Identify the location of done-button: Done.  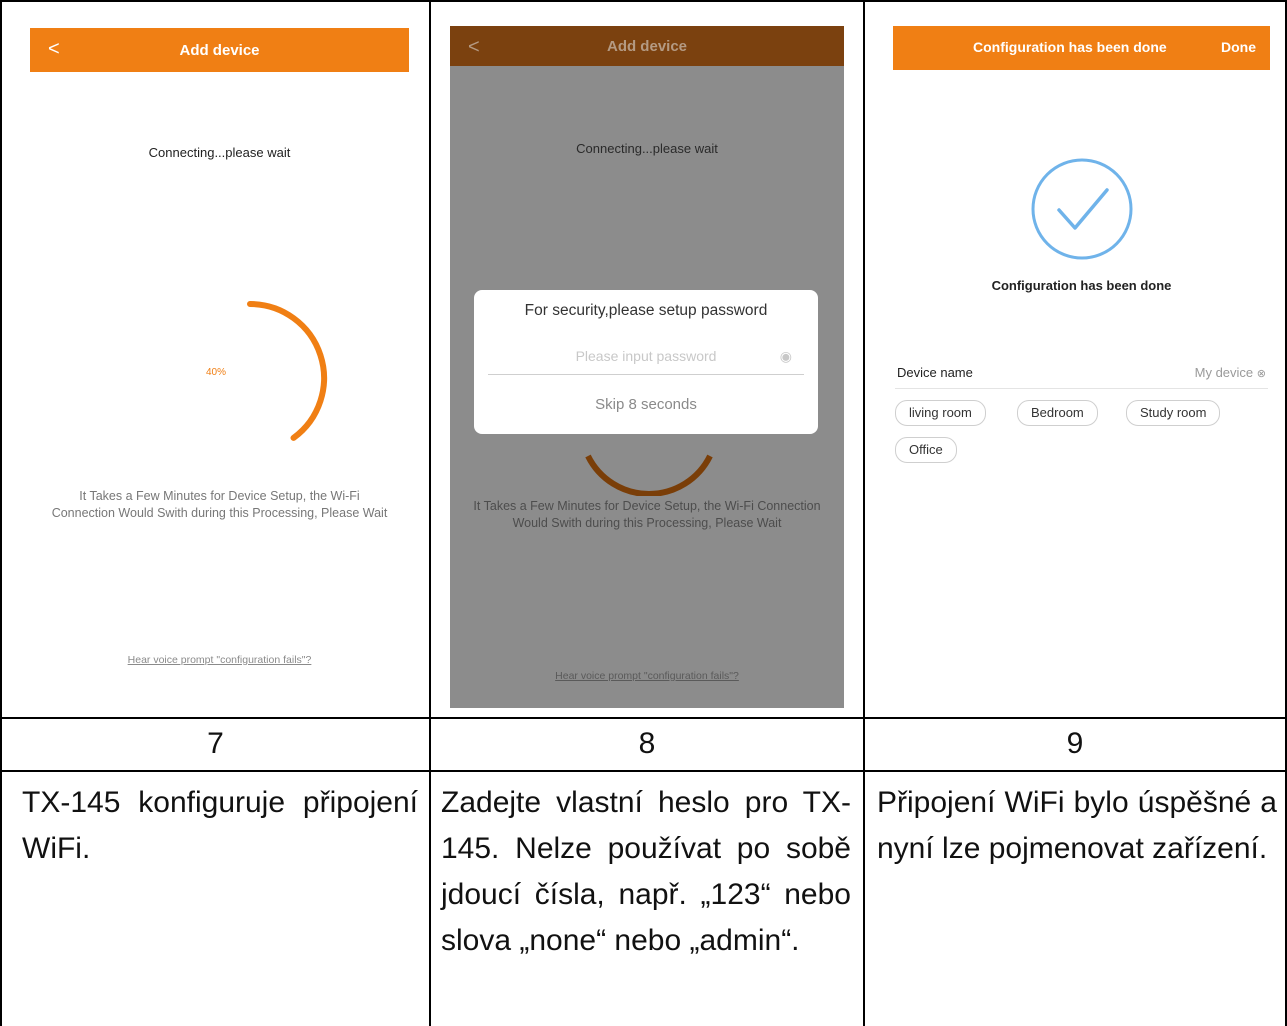
(1238, 47).